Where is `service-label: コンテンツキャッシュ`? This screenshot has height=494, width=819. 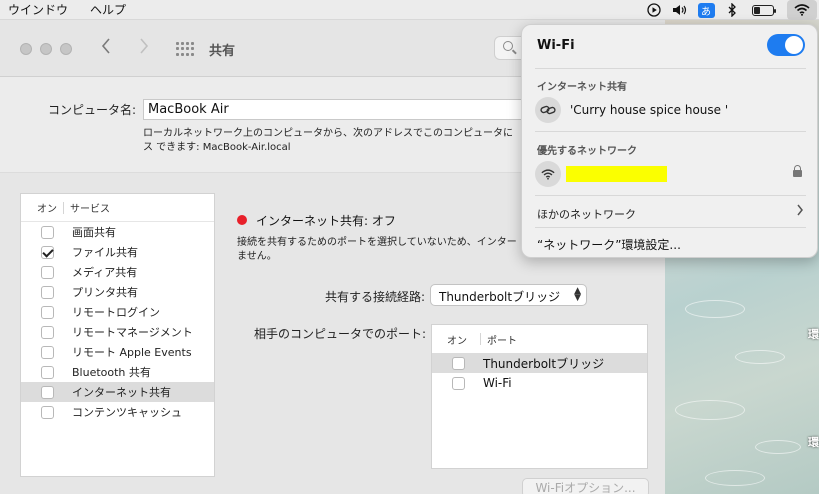
service-label: コンテンツキャッシュ is located at coordinates (127, 412).